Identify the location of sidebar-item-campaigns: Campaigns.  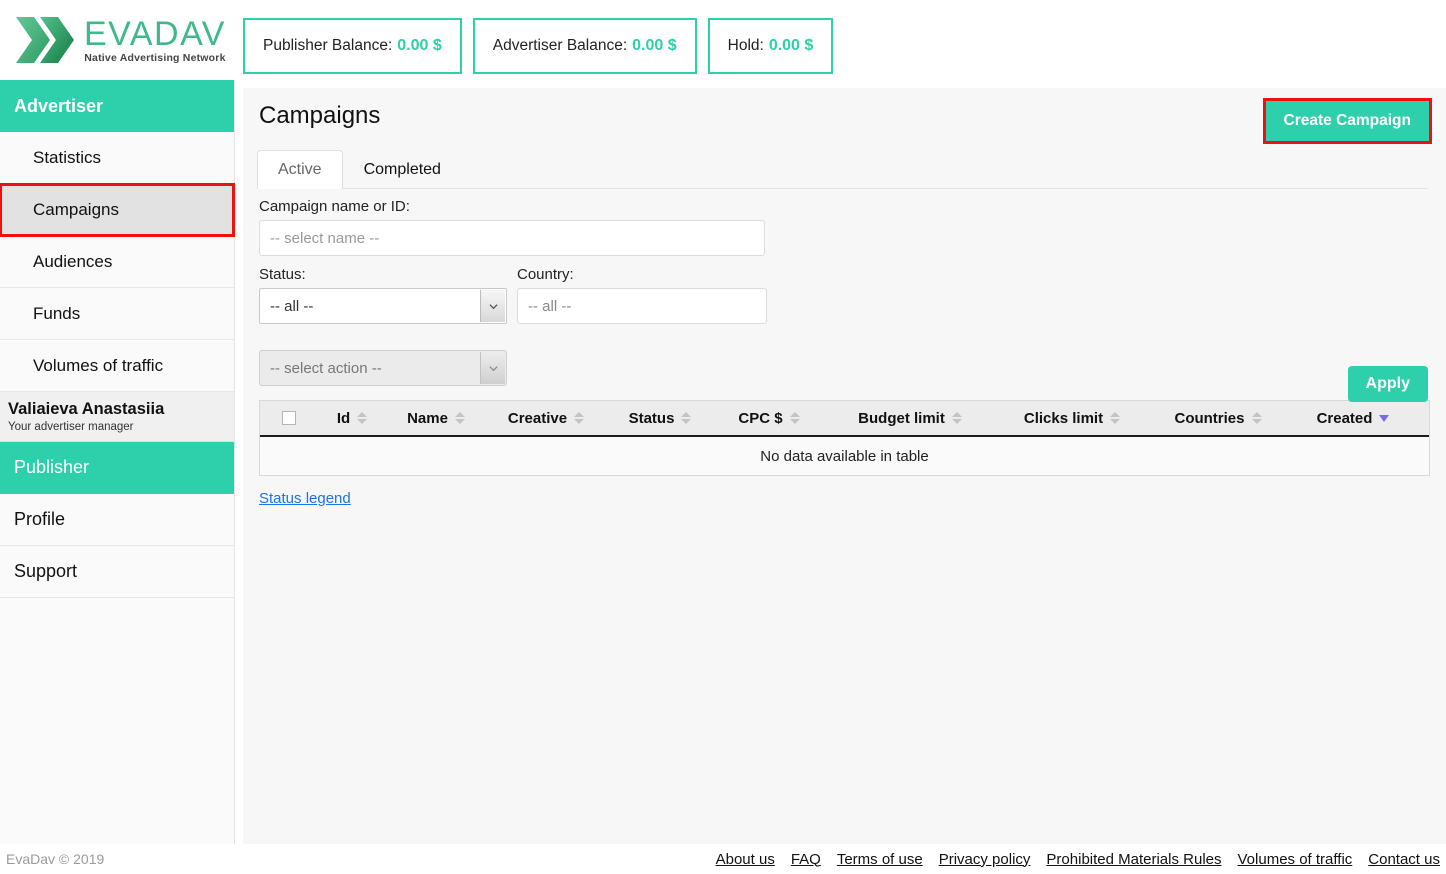
(117, 210).